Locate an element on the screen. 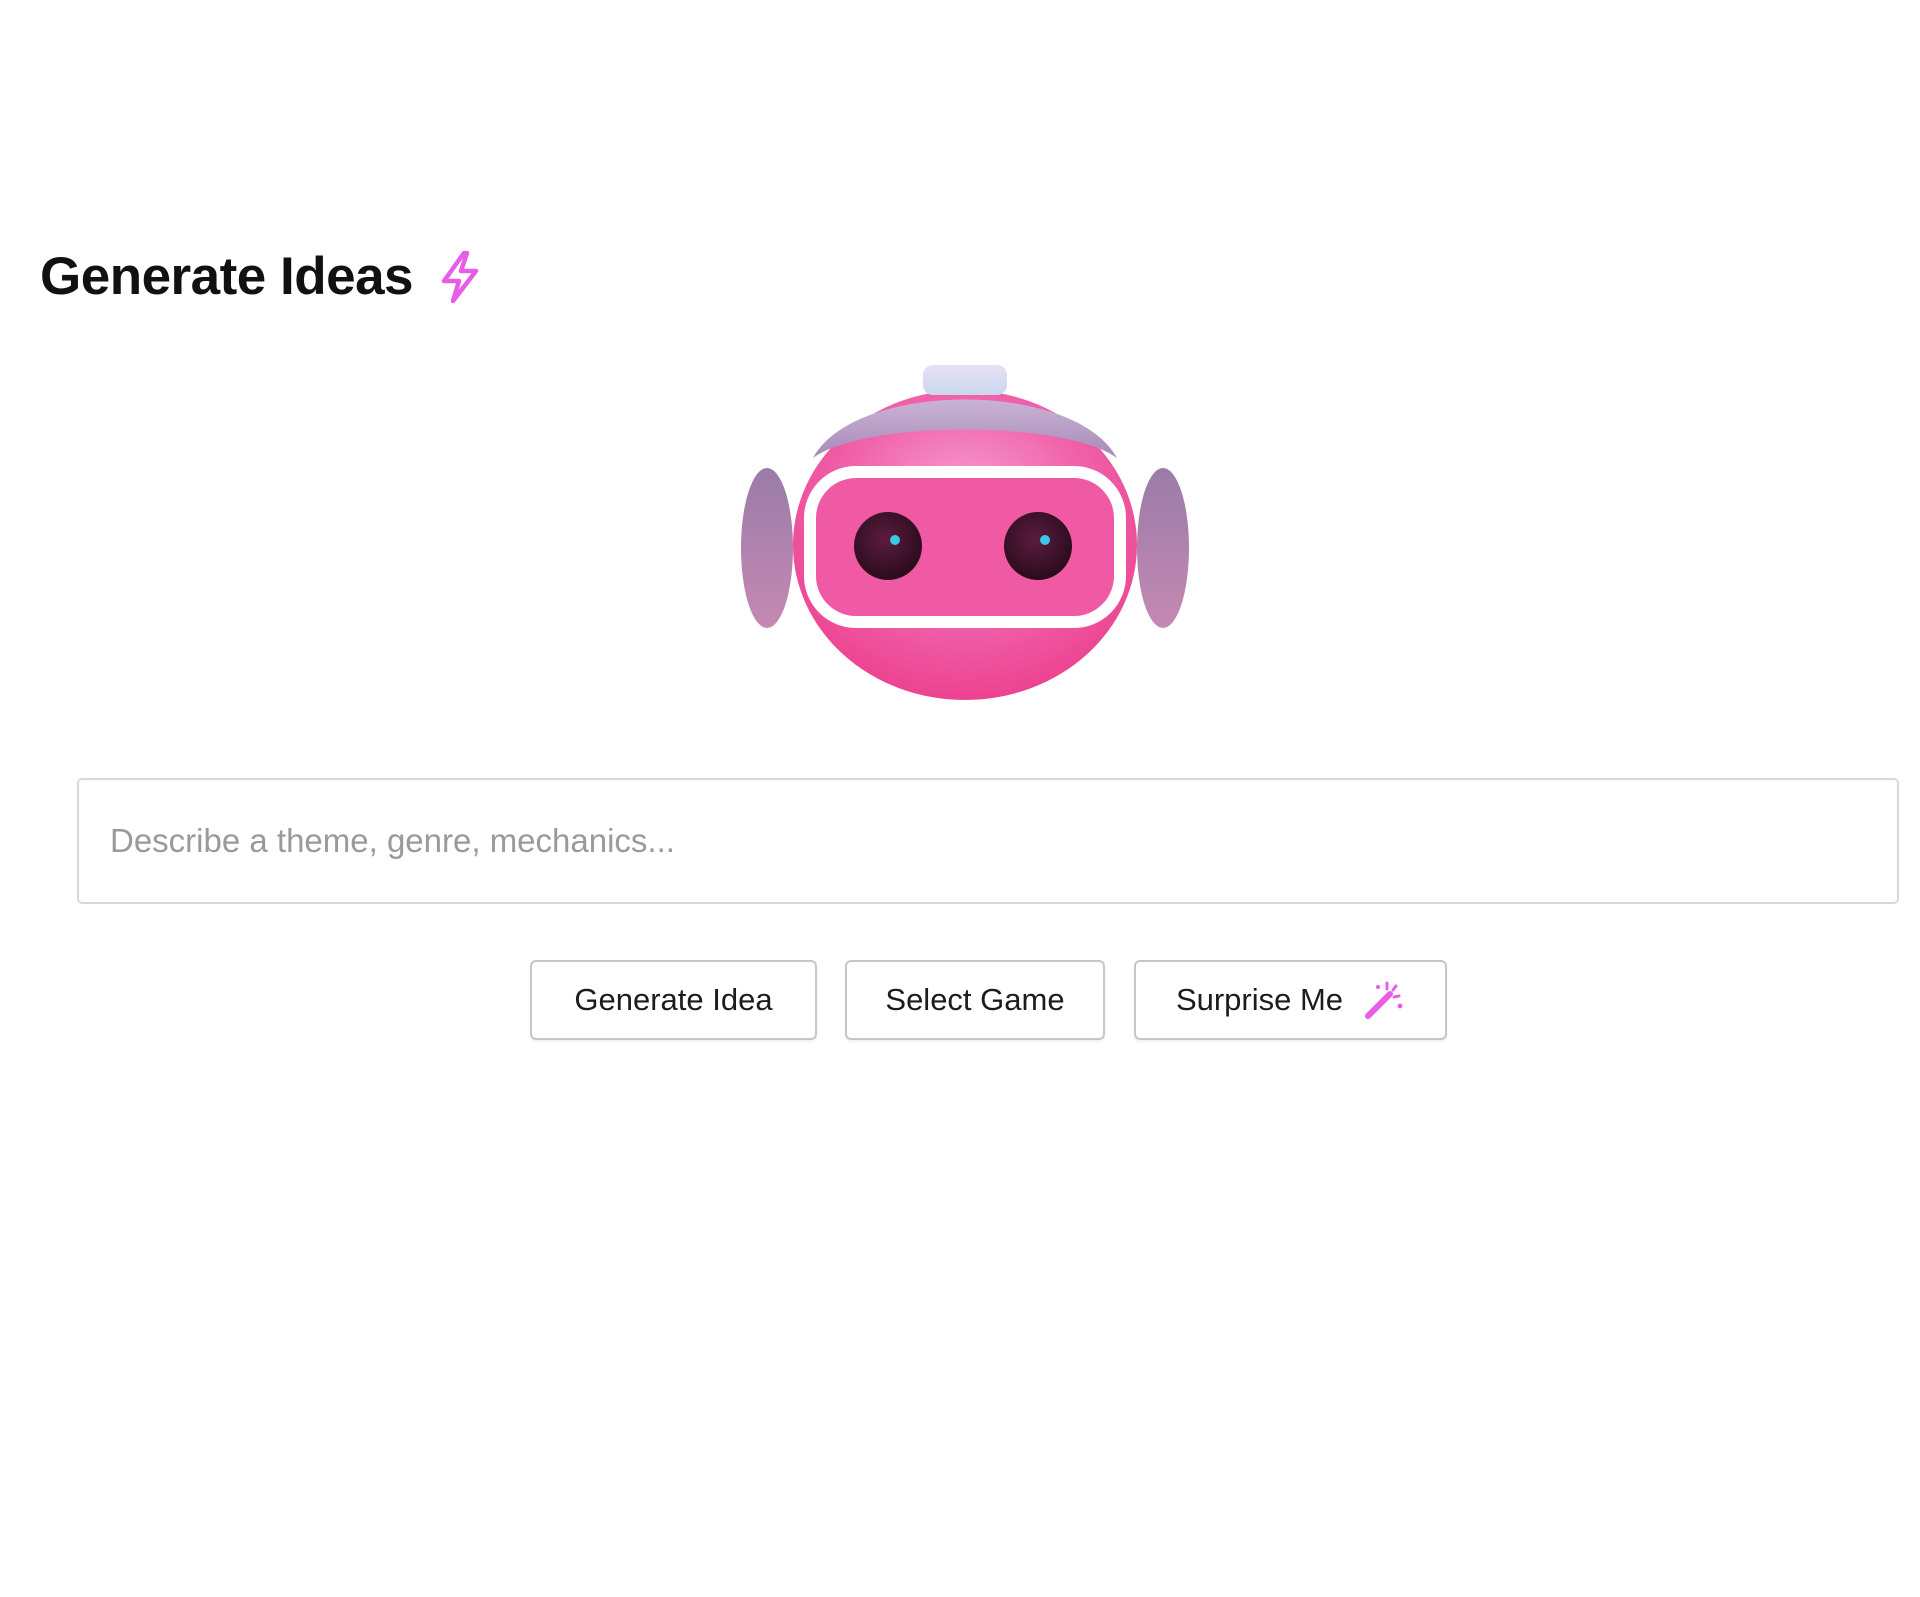 This screenshot has width=1920, height=1597. title-row: Generate Ideas is located at coordinates (260, 276).